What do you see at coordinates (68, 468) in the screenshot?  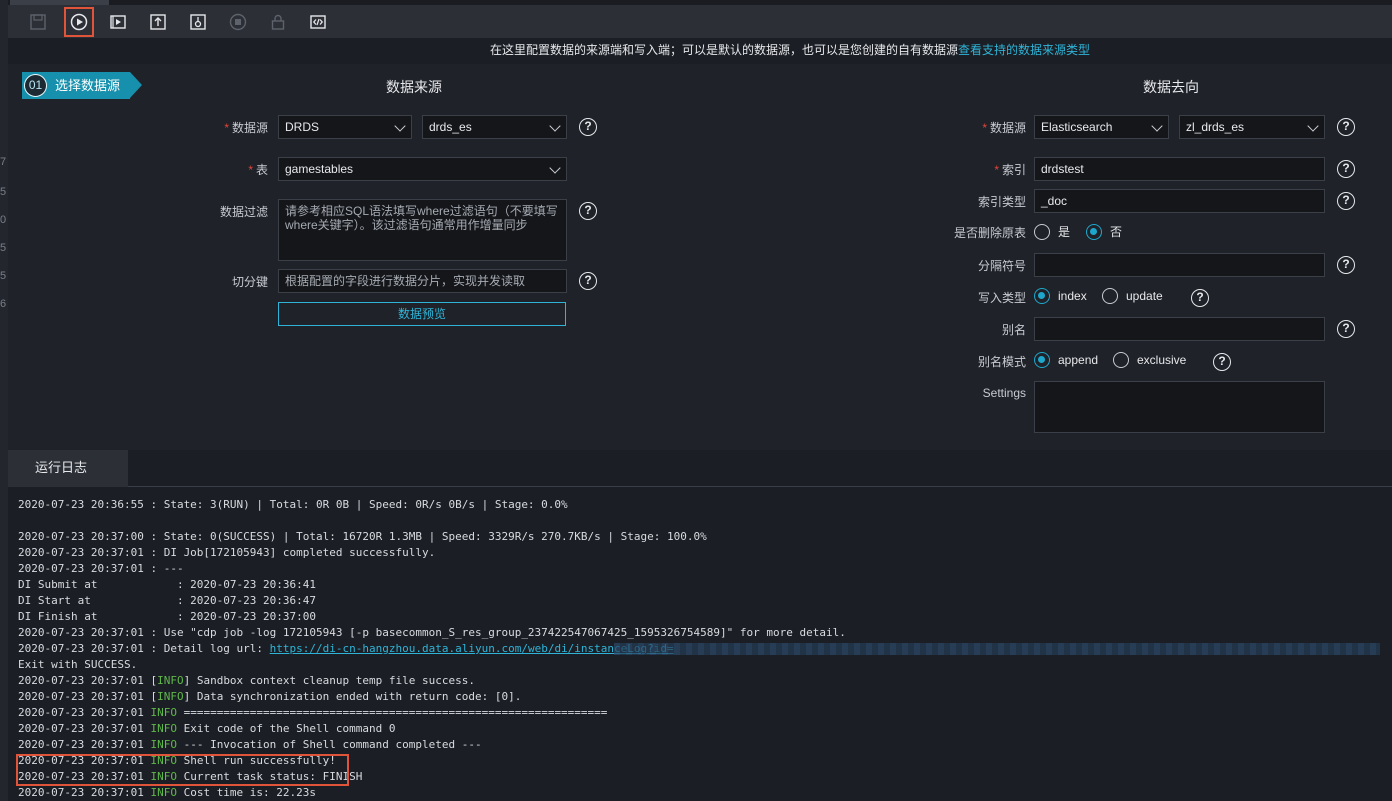 I see `tab-run-log: 运行日志` at bounding box center [68, 468].